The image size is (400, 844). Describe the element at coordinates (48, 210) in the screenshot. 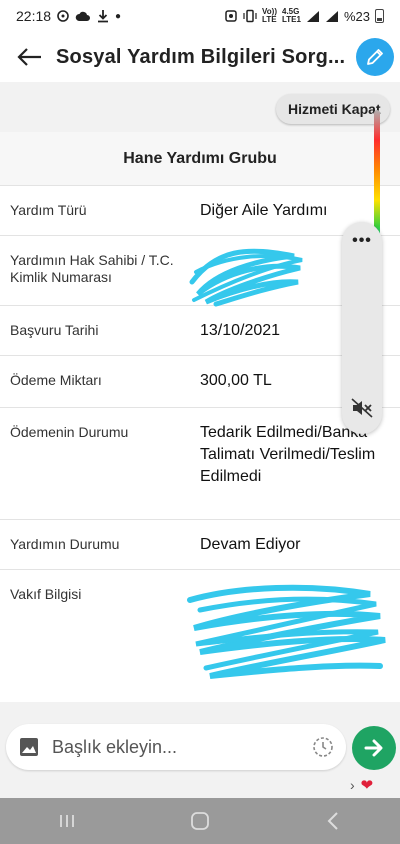

I see `row-label: Yardım Türü` at that location.